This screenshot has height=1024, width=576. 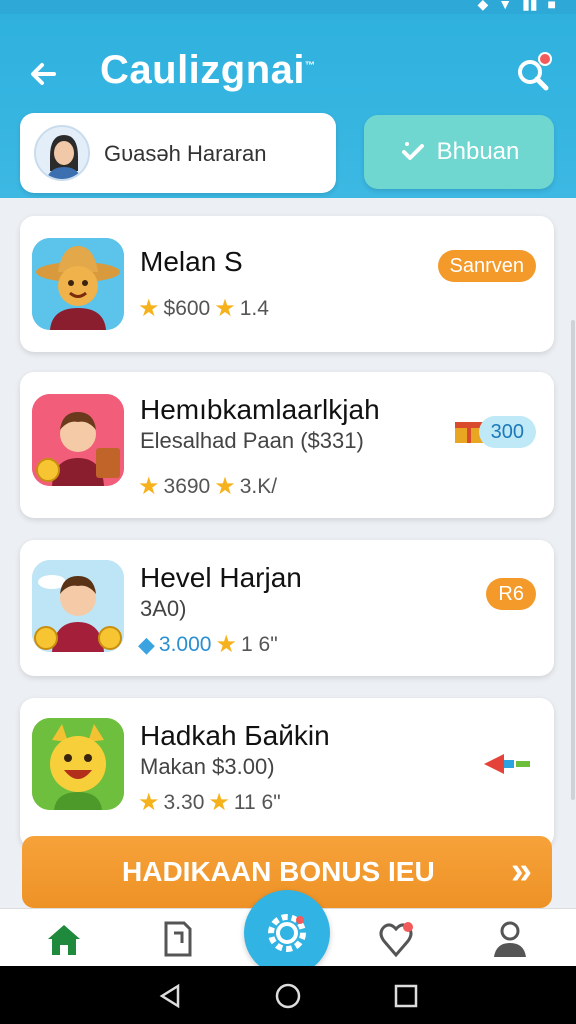 I want to click on businessman-avatar-icon, so click(x=78, y=440).